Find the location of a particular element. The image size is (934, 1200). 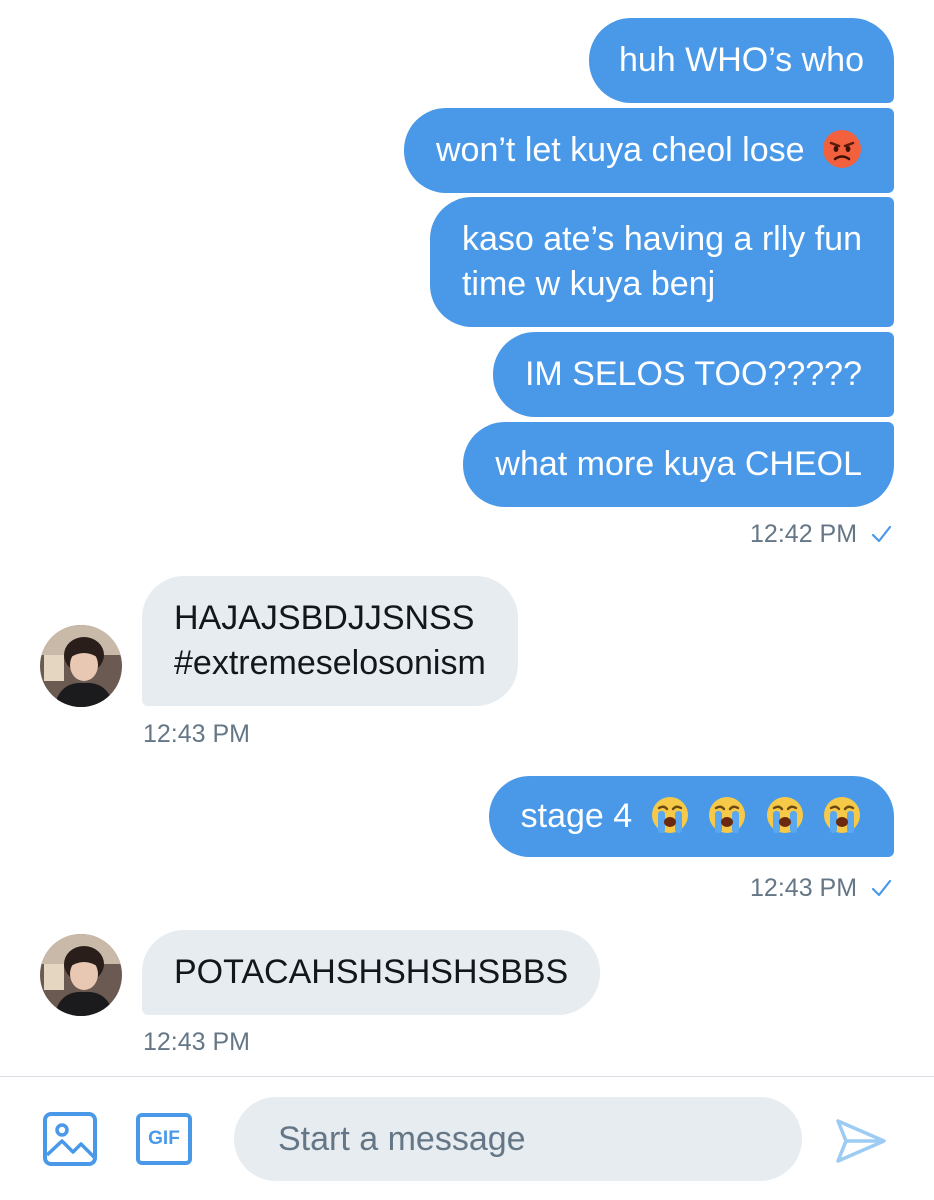

timestamp-text: 12:42 PM is located at coordinates (804, 534).